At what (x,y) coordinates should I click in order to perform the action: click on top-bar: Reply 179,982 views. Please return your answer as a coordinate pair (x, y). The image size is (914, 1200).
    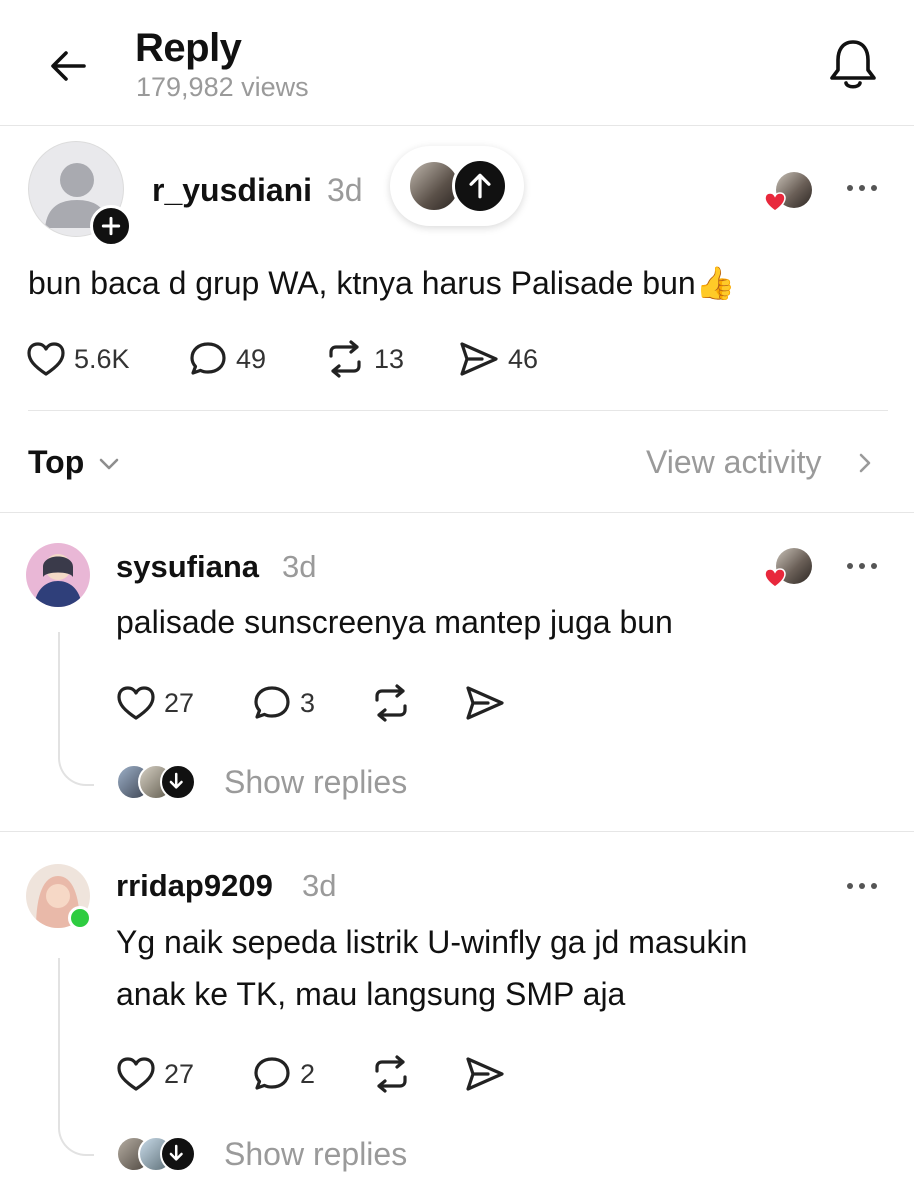
    Looking at the image, I should click on (457, 63).